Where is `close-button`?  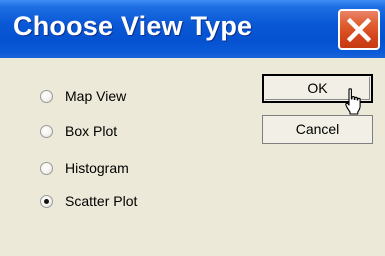 close-button is located at coordinates (359, 29).